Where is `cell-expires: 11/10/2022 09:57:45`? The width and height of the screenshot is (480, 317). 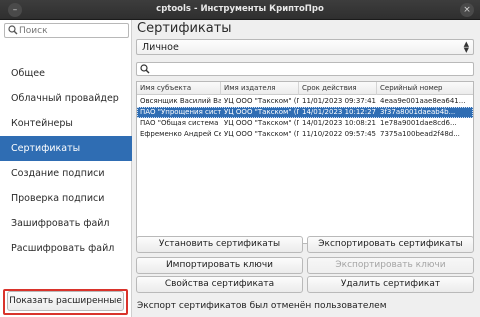
cell-expires: 11/10/2022 09:57:45 is located at coordinates (339, 134).